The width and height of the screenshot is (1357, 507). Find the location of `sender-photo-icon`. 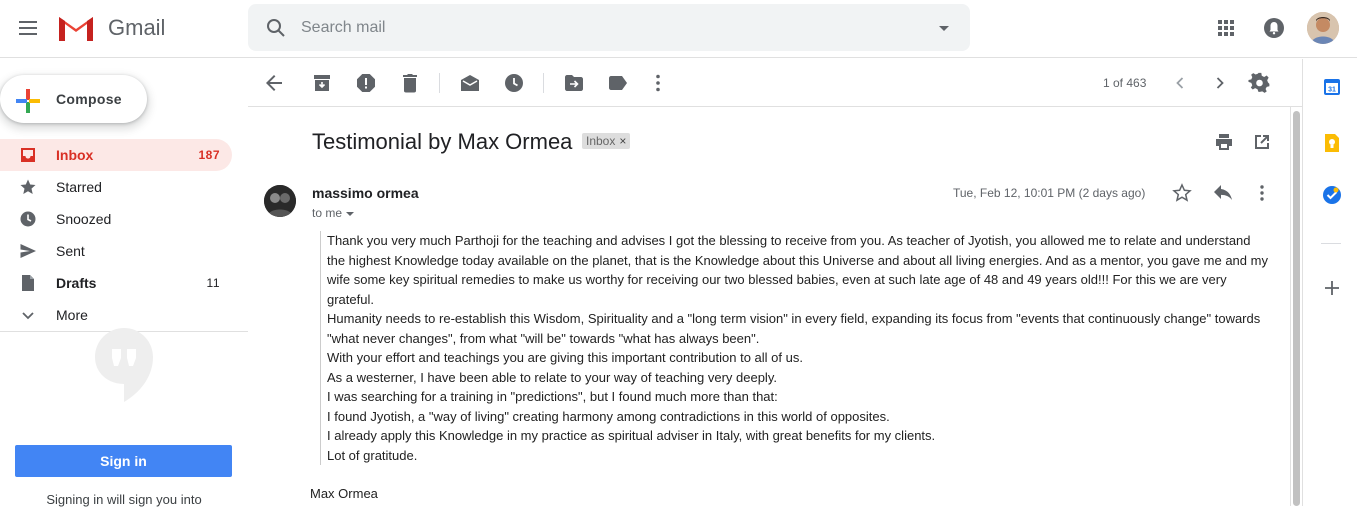

sender-photo-icon is located at coordinates (280, 201).